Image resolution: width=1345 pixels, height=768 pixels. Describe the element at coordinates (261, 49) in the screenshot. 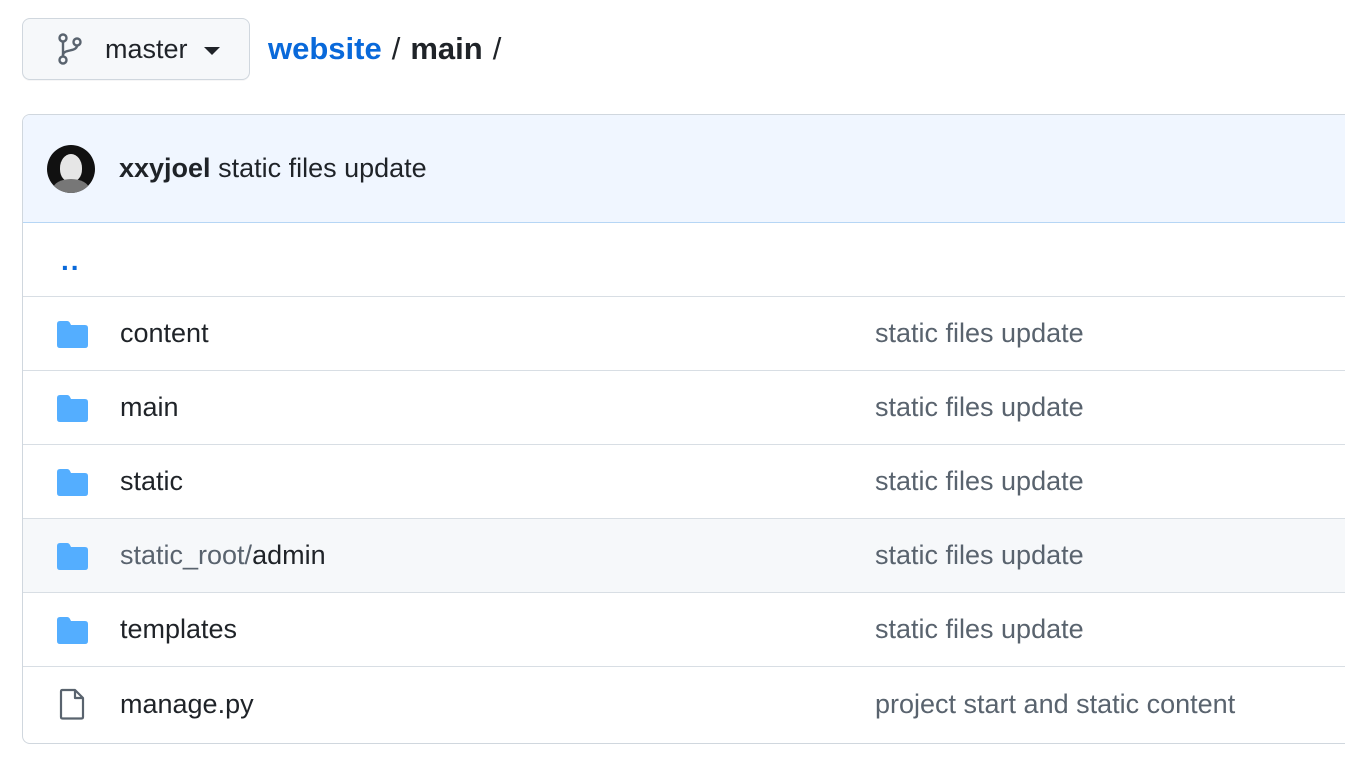

I see `top-bar: master website / main /` at that location.